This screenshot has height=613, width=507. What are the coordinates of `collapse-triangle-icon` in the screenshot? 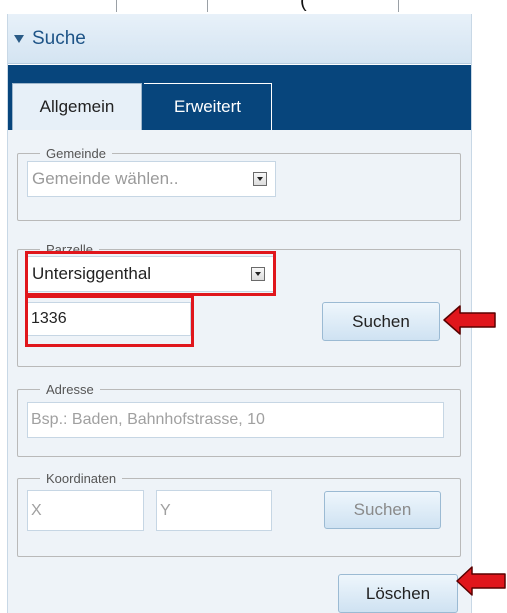 It's located at (19, 38).